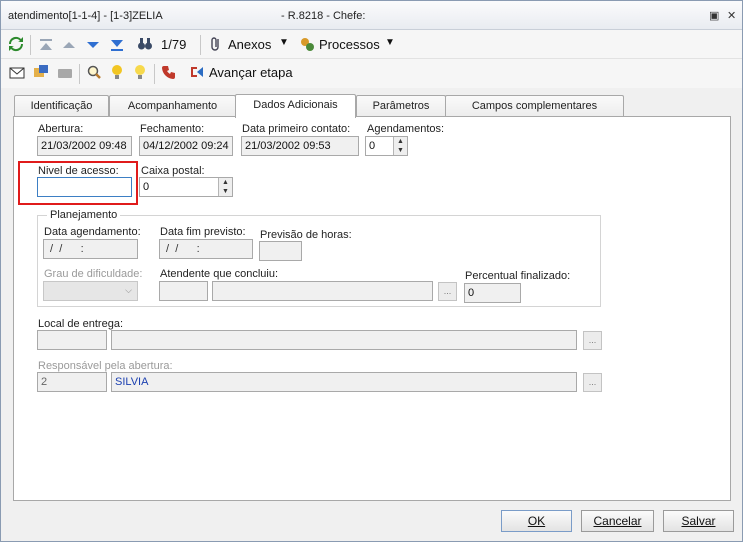  Describe the element at coordinates (322, 291) in the screenshot. I see `atendente-name-field` at that location.